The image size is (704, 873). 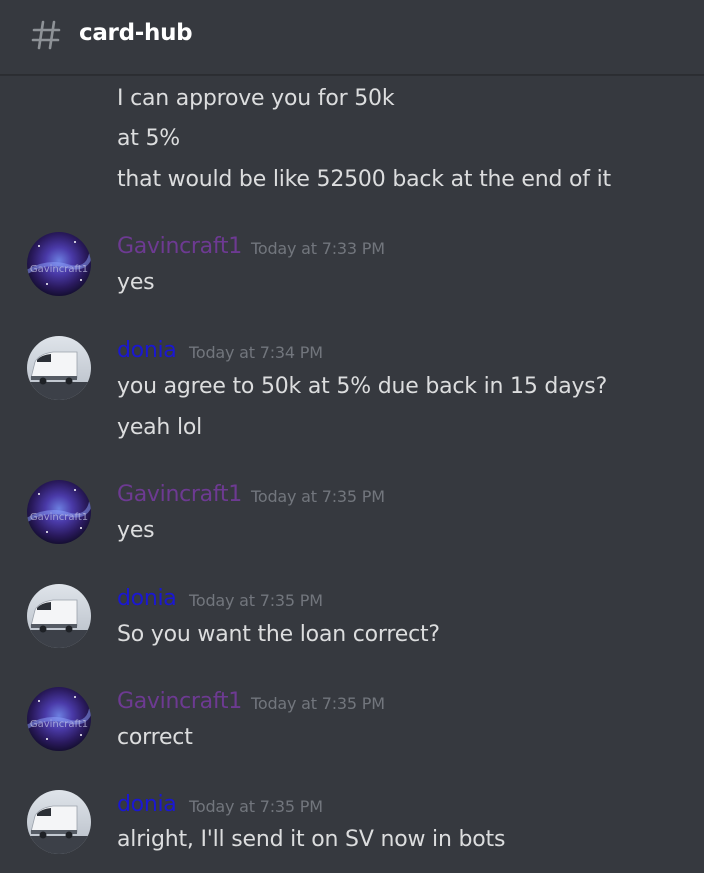 I want to click on message-line: at 5%, so click(x=149, y=138).